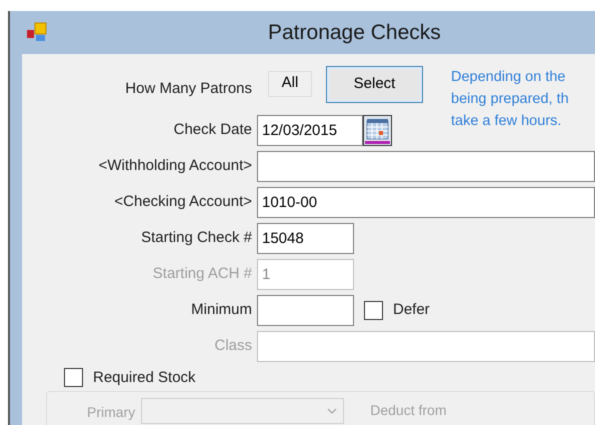 The width and height of the screenshot is (595, 425). What do you see at coordinates (196, 238) in the screenshot?
I see `field-label: Starting Check #` at bounding box center [196, 238].